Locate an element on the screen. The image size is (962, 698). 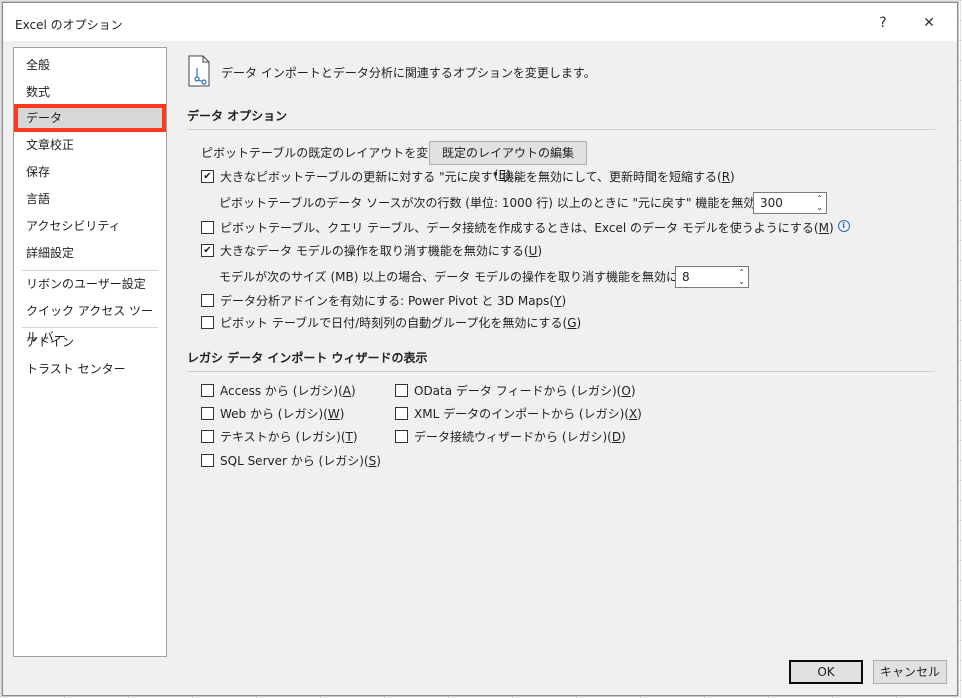
title-bar: Excel のオプション ? ✕ is located at coordinates (480, 22).